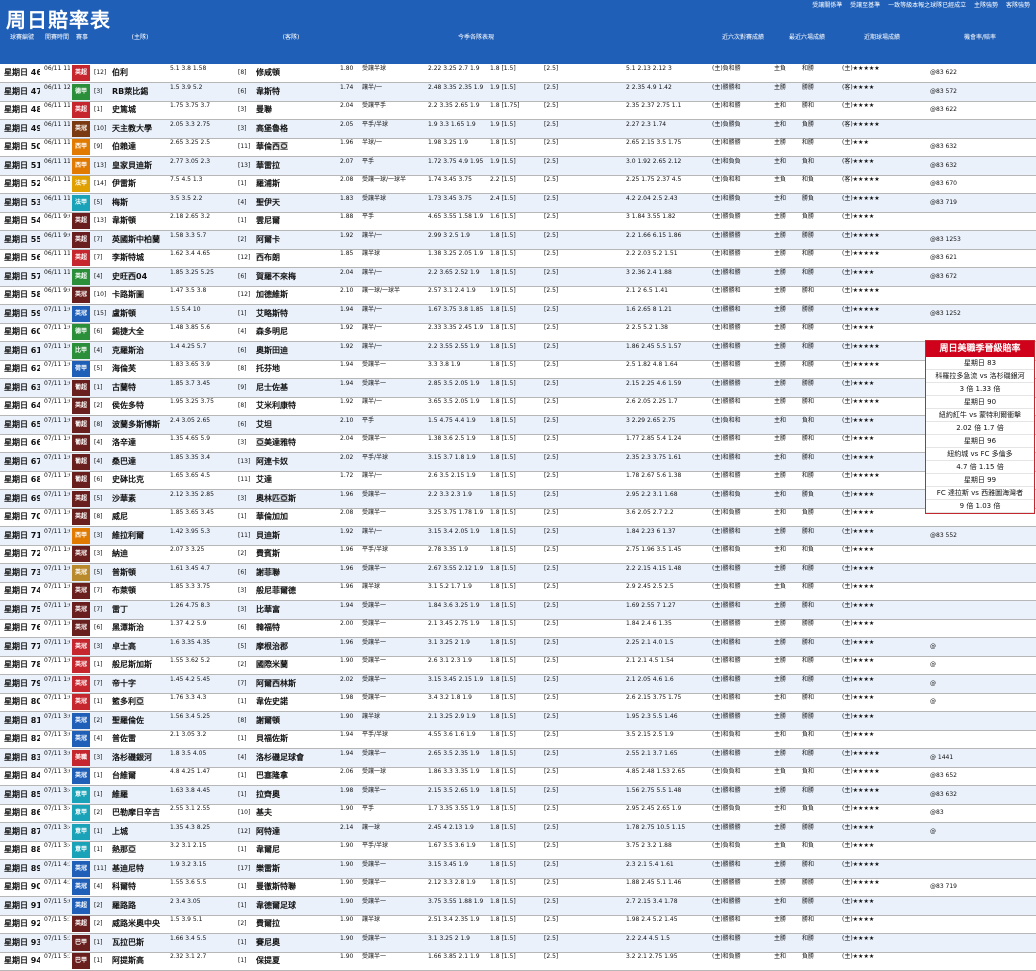  I want to click on cell-c4: 3.1 3.25 2 1.9, so click(449, 938).